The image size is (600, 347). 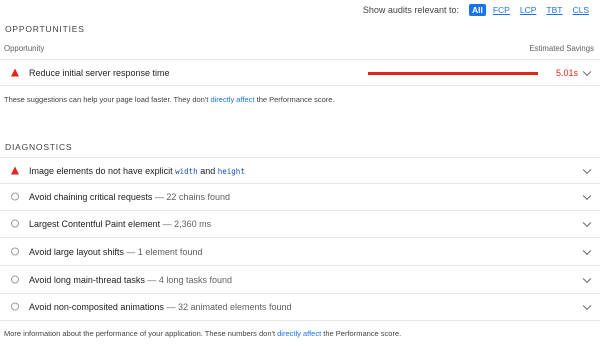 I want to click on audit-title-text: Avoid large layout shifts, so click(x=76, y=252).